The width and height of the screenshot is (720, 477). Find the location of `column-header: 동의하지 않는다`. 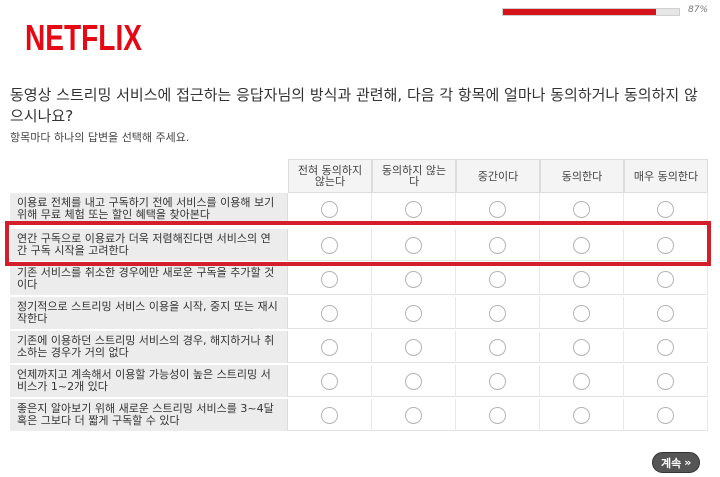

column-header: 동의하지 않는다 is located at coordinates (414, 176).